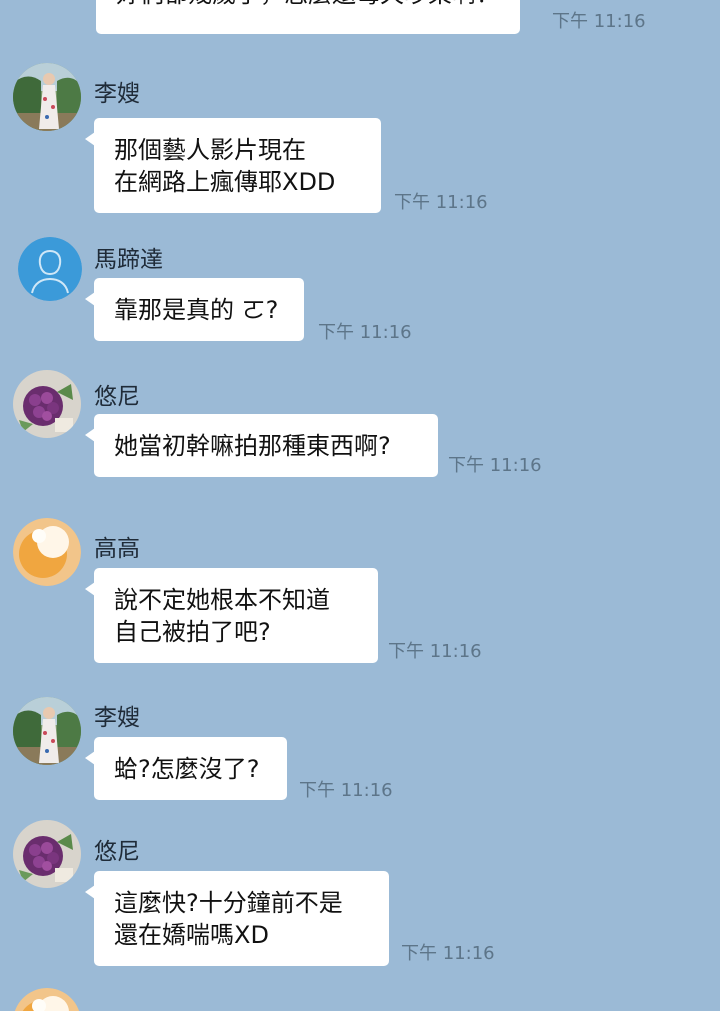 This screenshot has height=1011, width=720. Describe the element at coordinates (225, 182) in the screenshot. I see `message-text-line: 在網路上瘋傳耶XDD` at that location.